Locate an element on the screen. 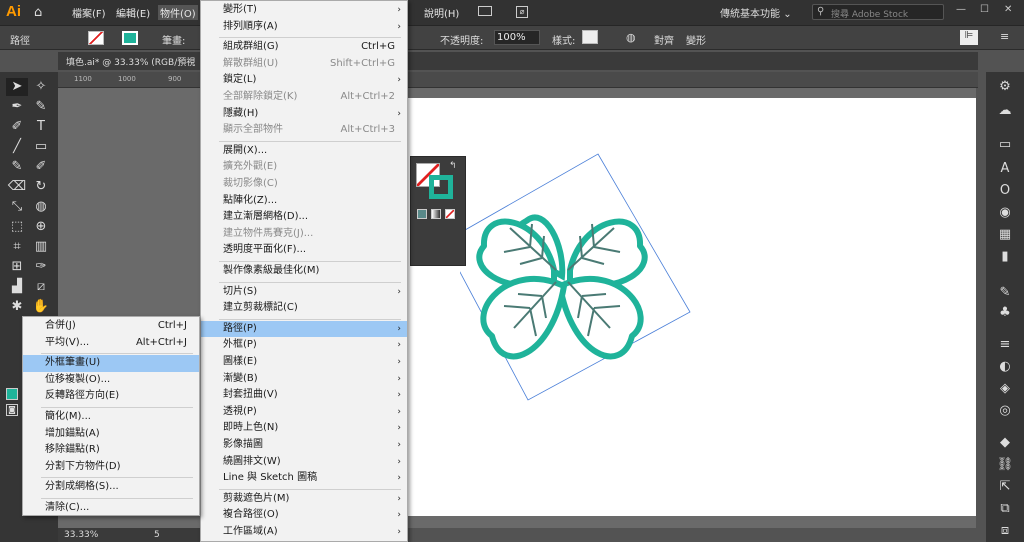 The width and height of the screenshot is (1024, 542). properties-icon: ⚙ is located at coordinates (1005, 87).